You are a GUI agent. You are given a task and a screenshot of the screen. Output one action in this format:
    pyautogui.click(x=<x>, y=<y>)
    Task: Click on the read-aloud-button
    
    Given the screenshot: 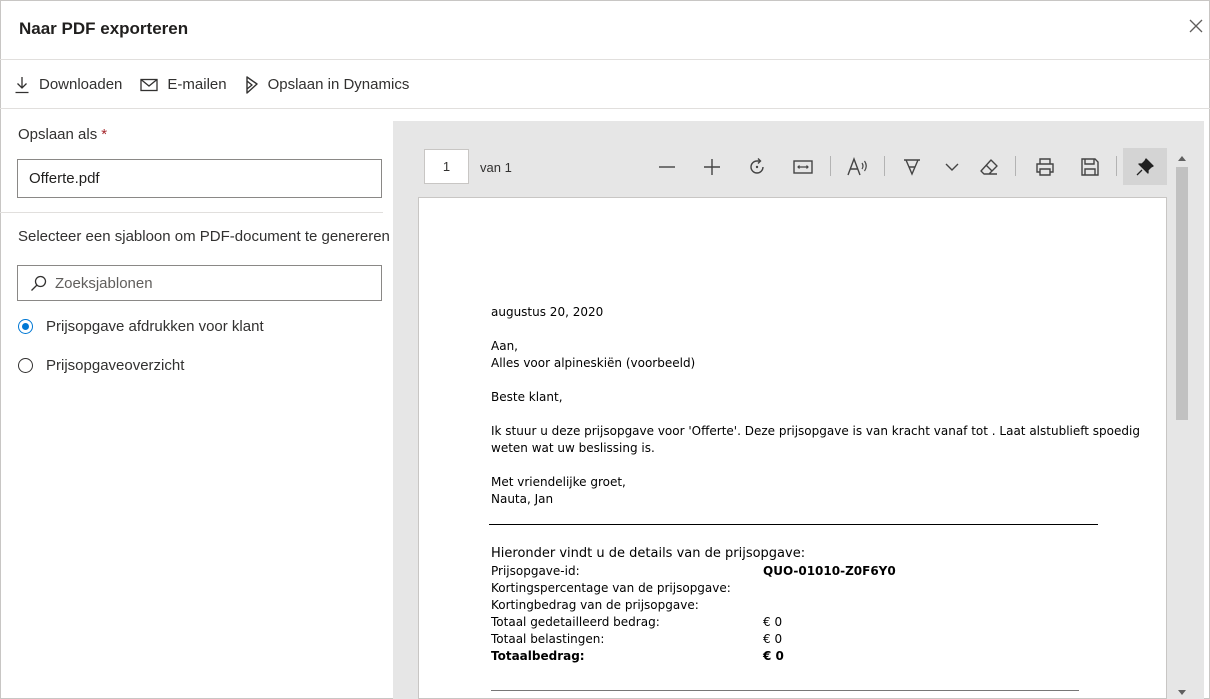 What is the action you would take?
    pyautogui.click(x=858, y=167)
    